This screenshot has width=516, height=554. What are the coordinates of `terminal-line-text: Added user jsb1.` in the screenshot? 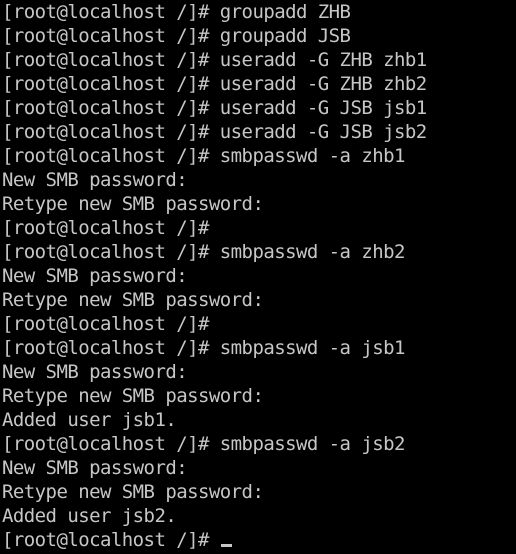 It's located at (89, 420).